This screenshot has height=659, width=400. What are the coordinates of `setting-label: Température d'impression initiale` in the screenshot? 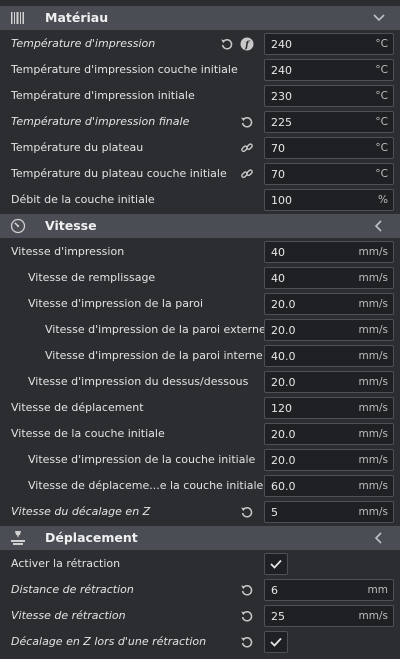 It's located at (103, 95).